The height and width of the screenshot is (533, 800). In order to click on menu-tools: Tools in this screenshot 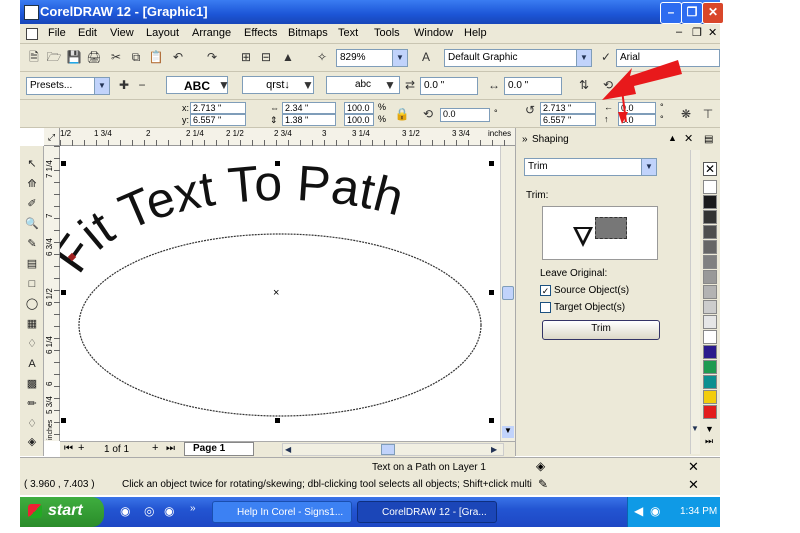, I will do `click(387, 33)`.